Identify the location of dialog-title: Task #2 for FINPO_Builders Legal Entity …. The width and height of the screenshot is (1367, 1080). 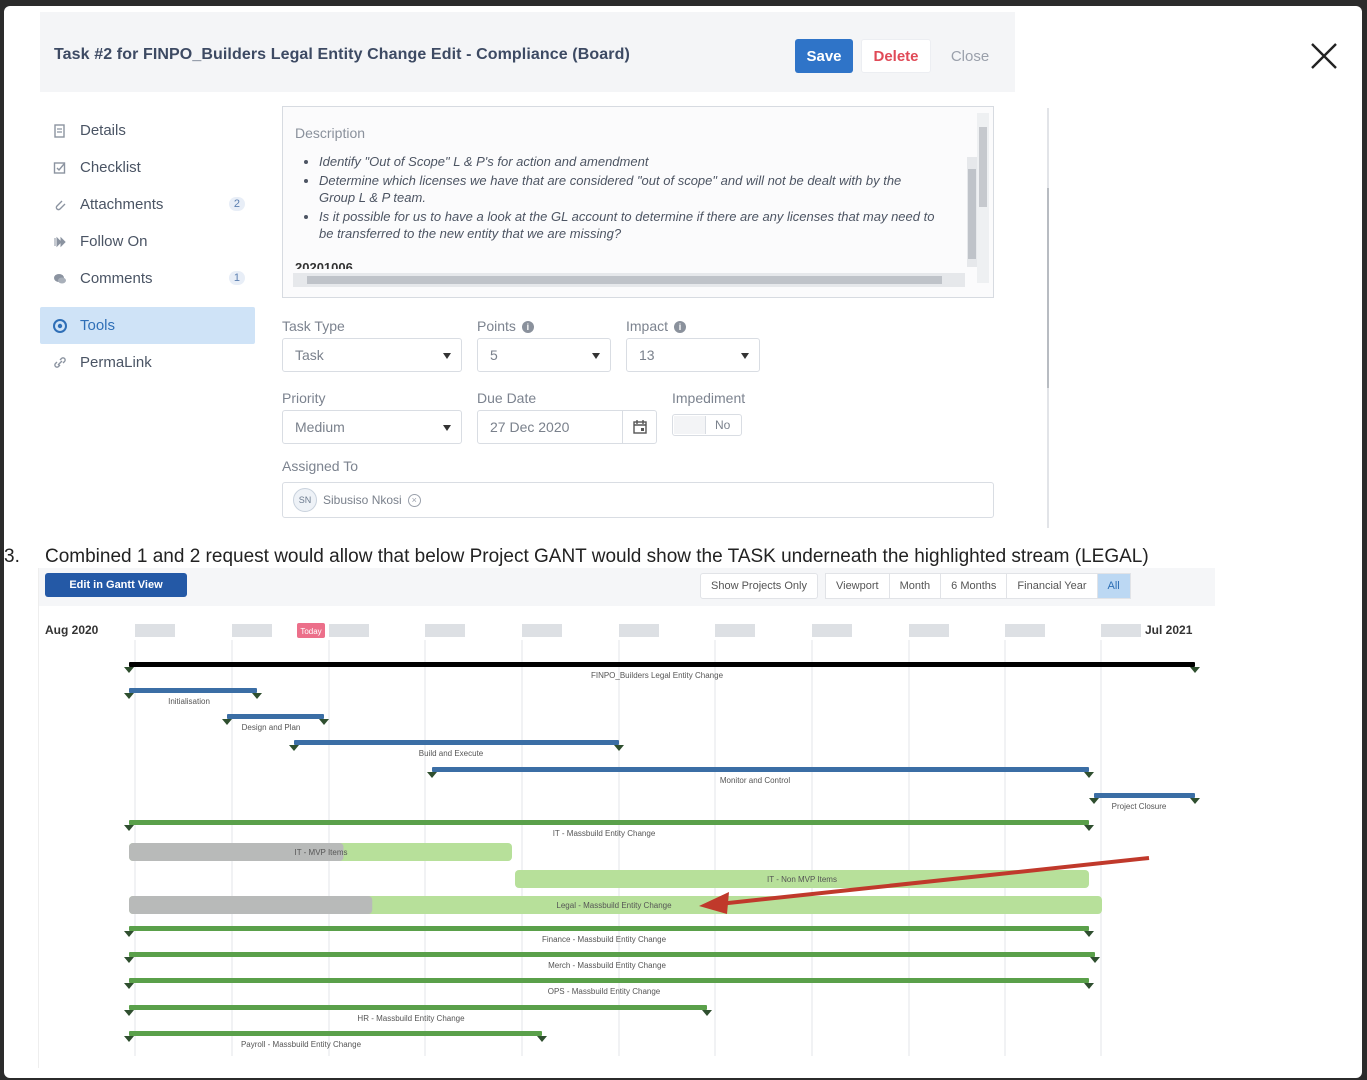
(342, 54).